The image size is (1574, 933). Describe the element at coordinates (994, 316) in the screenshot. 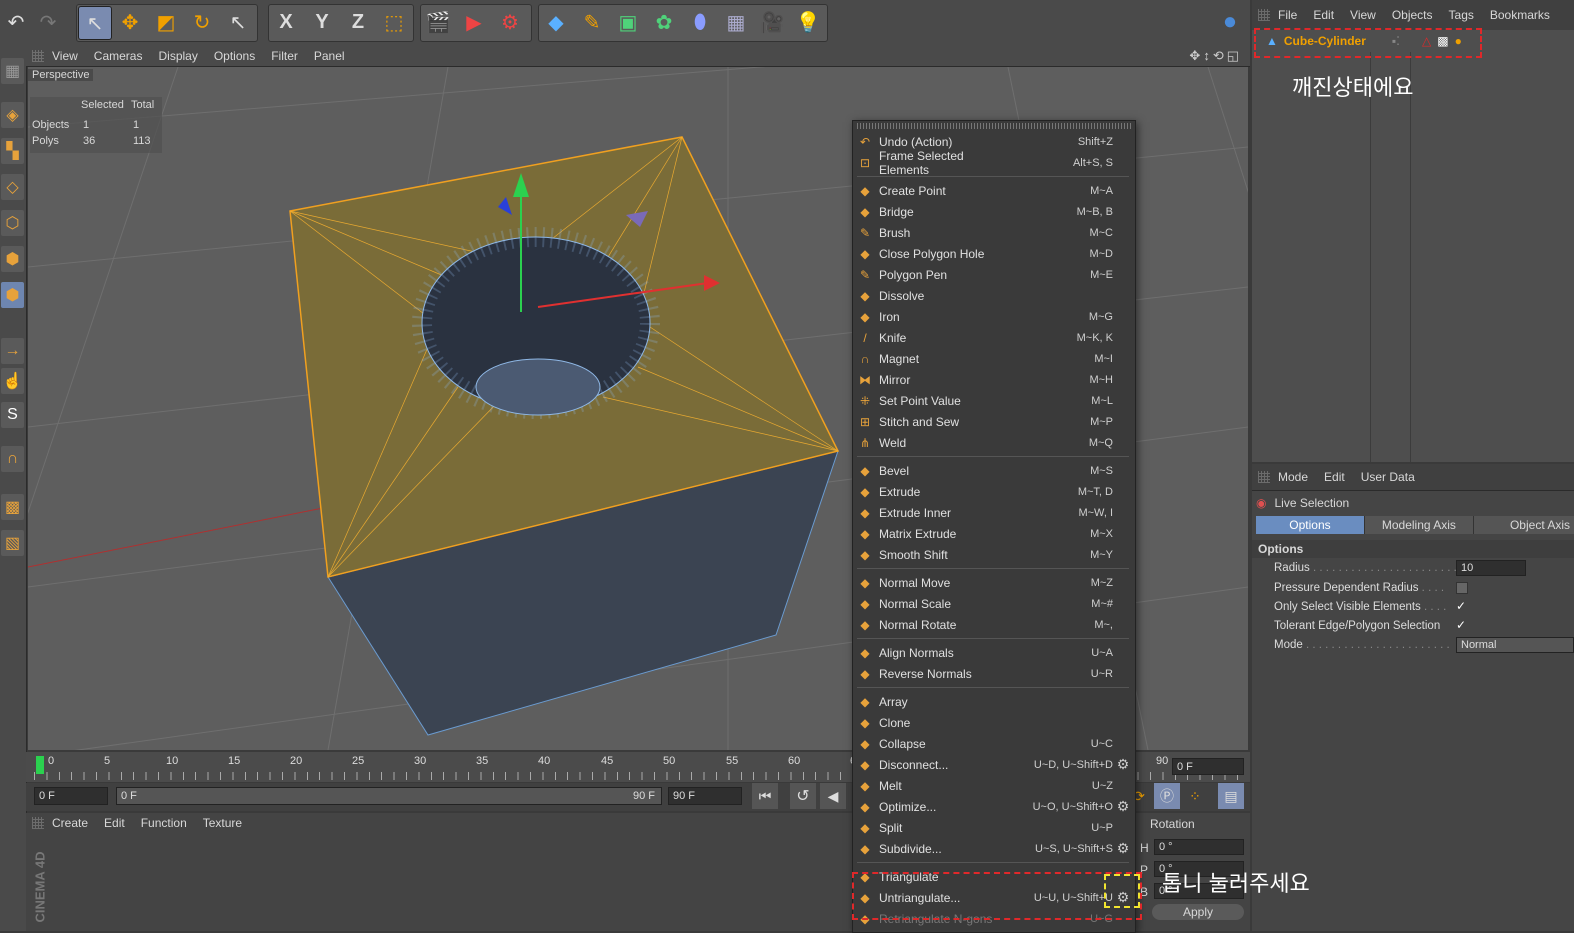

I see `menu-item-iron: ◆ Iron M~G` at that location.